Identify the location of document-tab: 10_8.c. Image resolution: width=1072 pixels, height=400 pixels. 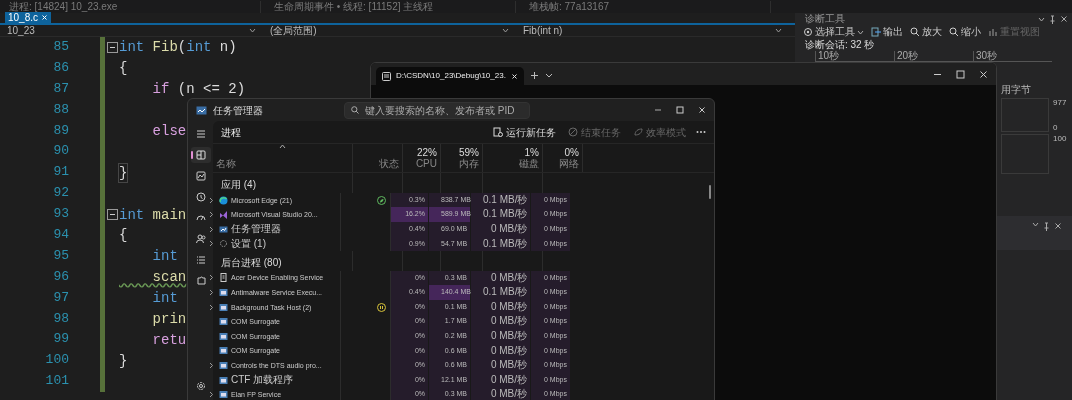
(28, 17).